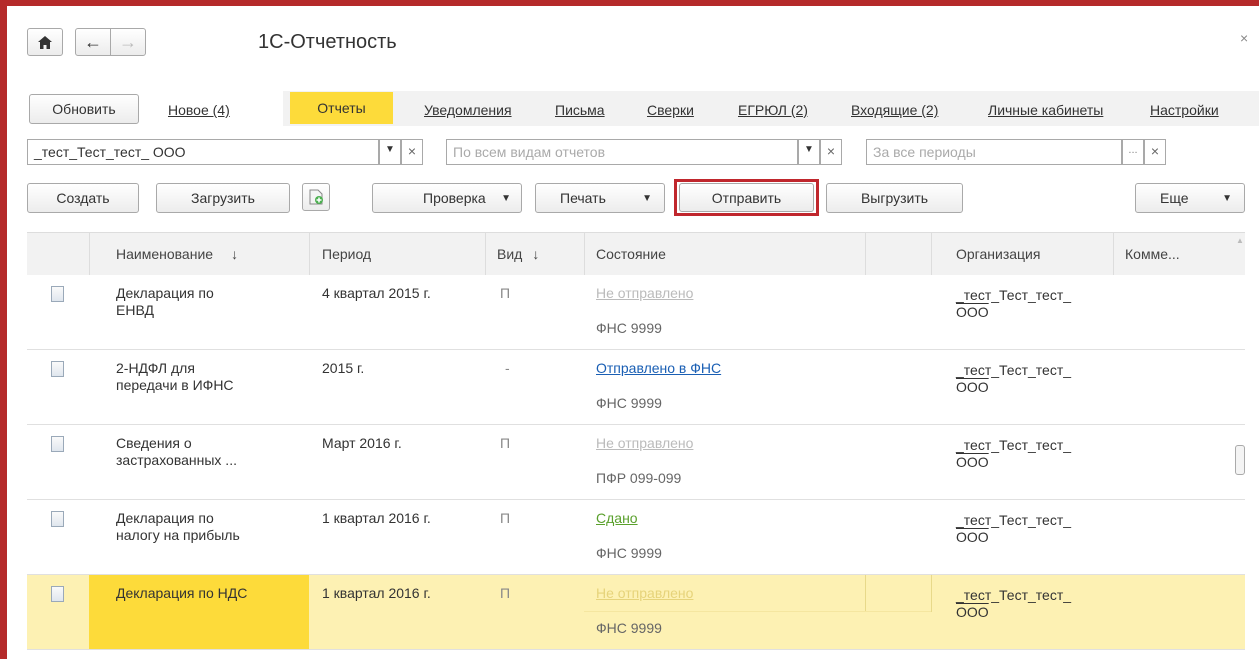 This screenshot has height=659, width=1259. What do you see at coordinates (341, 108) in the screenshot?
I see `tab-reports: Отчеты` at bounding box center [341, 108].